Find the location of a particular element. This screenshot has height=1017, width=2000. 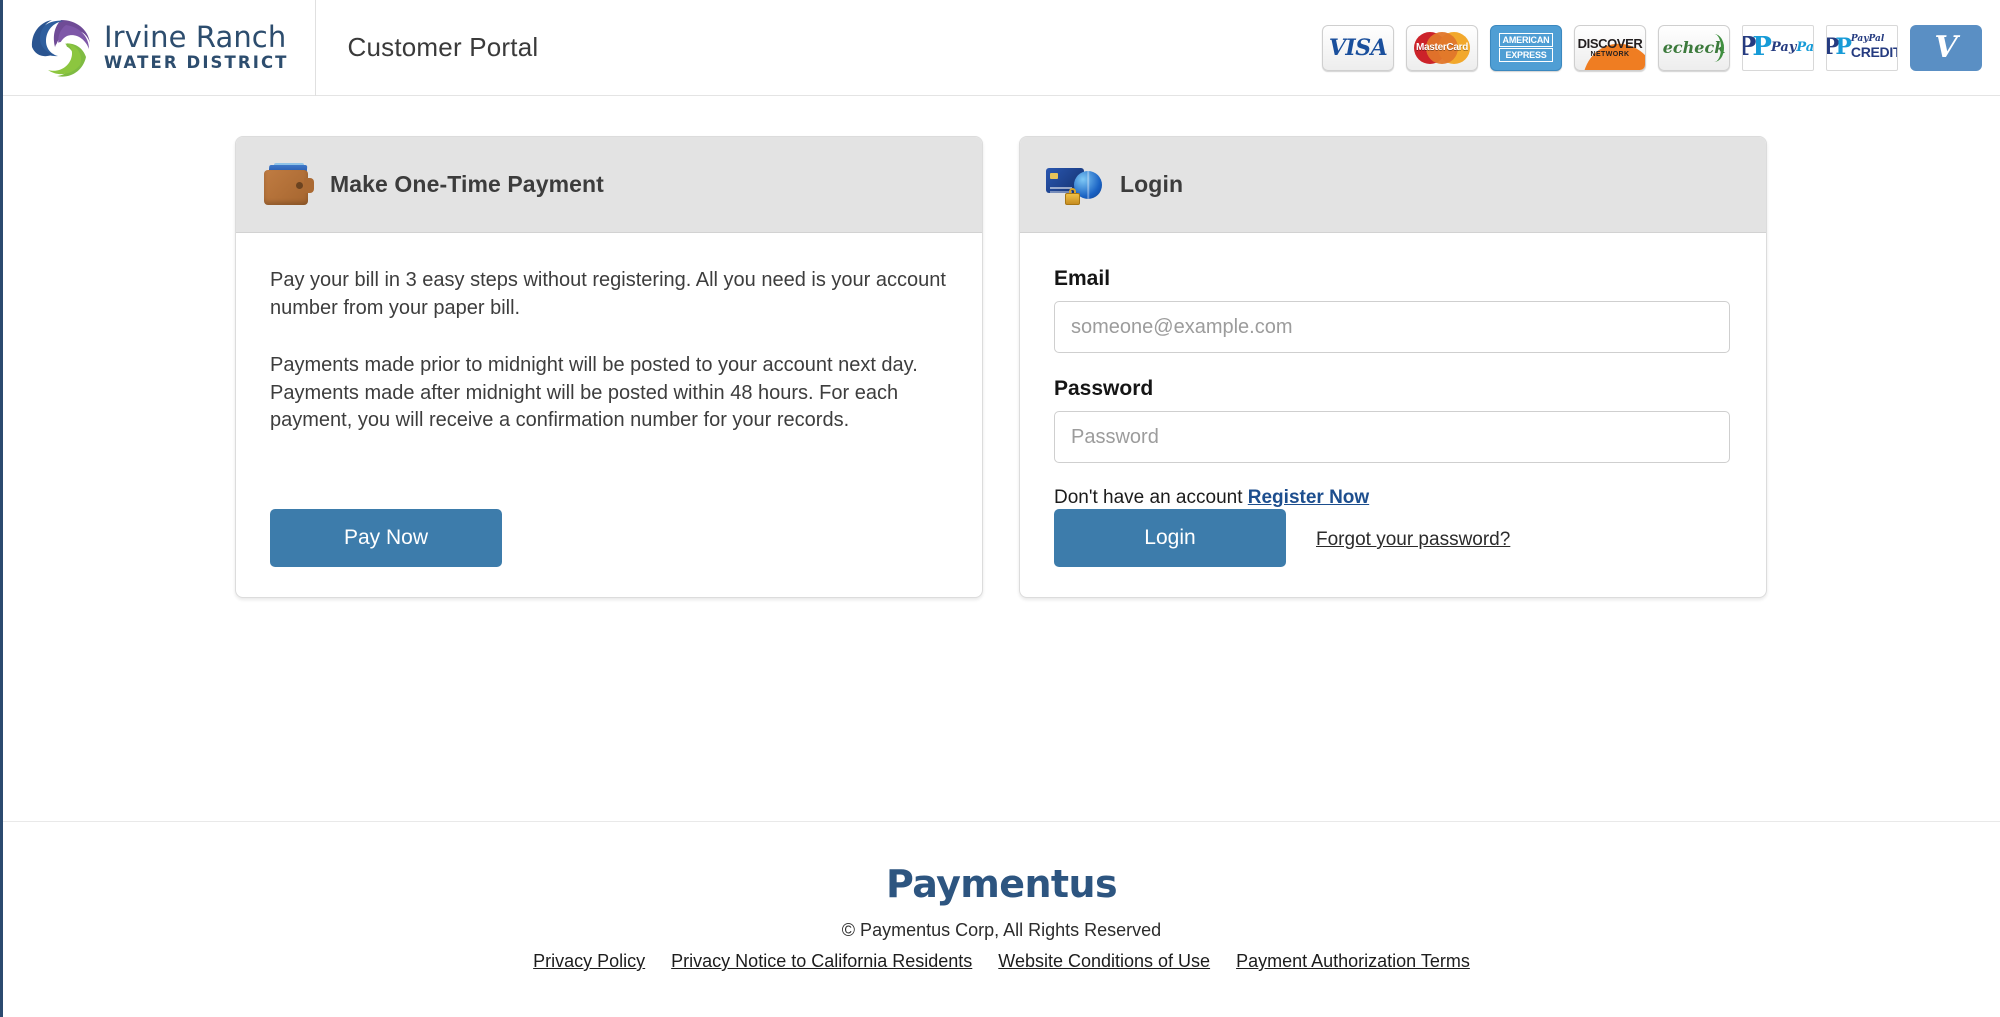

venmo-label: V is located at coordinates (1946, 47).